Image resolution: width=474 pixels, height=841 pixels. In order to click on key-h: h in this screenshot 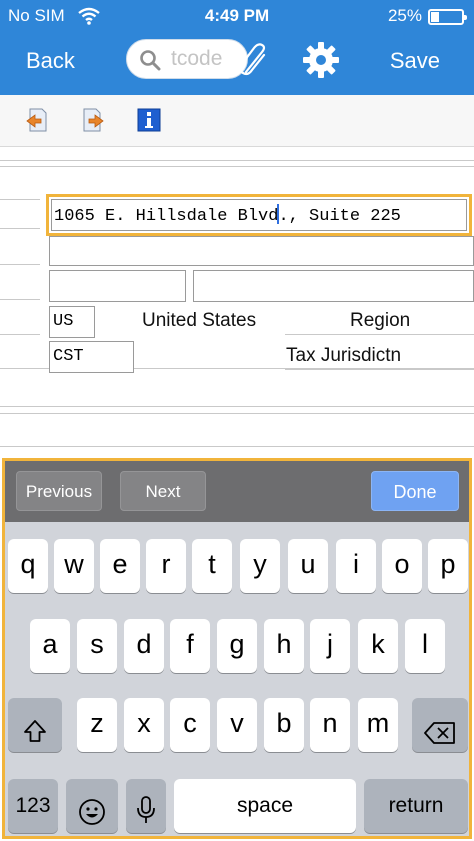, I will do `click(284, 646)`.